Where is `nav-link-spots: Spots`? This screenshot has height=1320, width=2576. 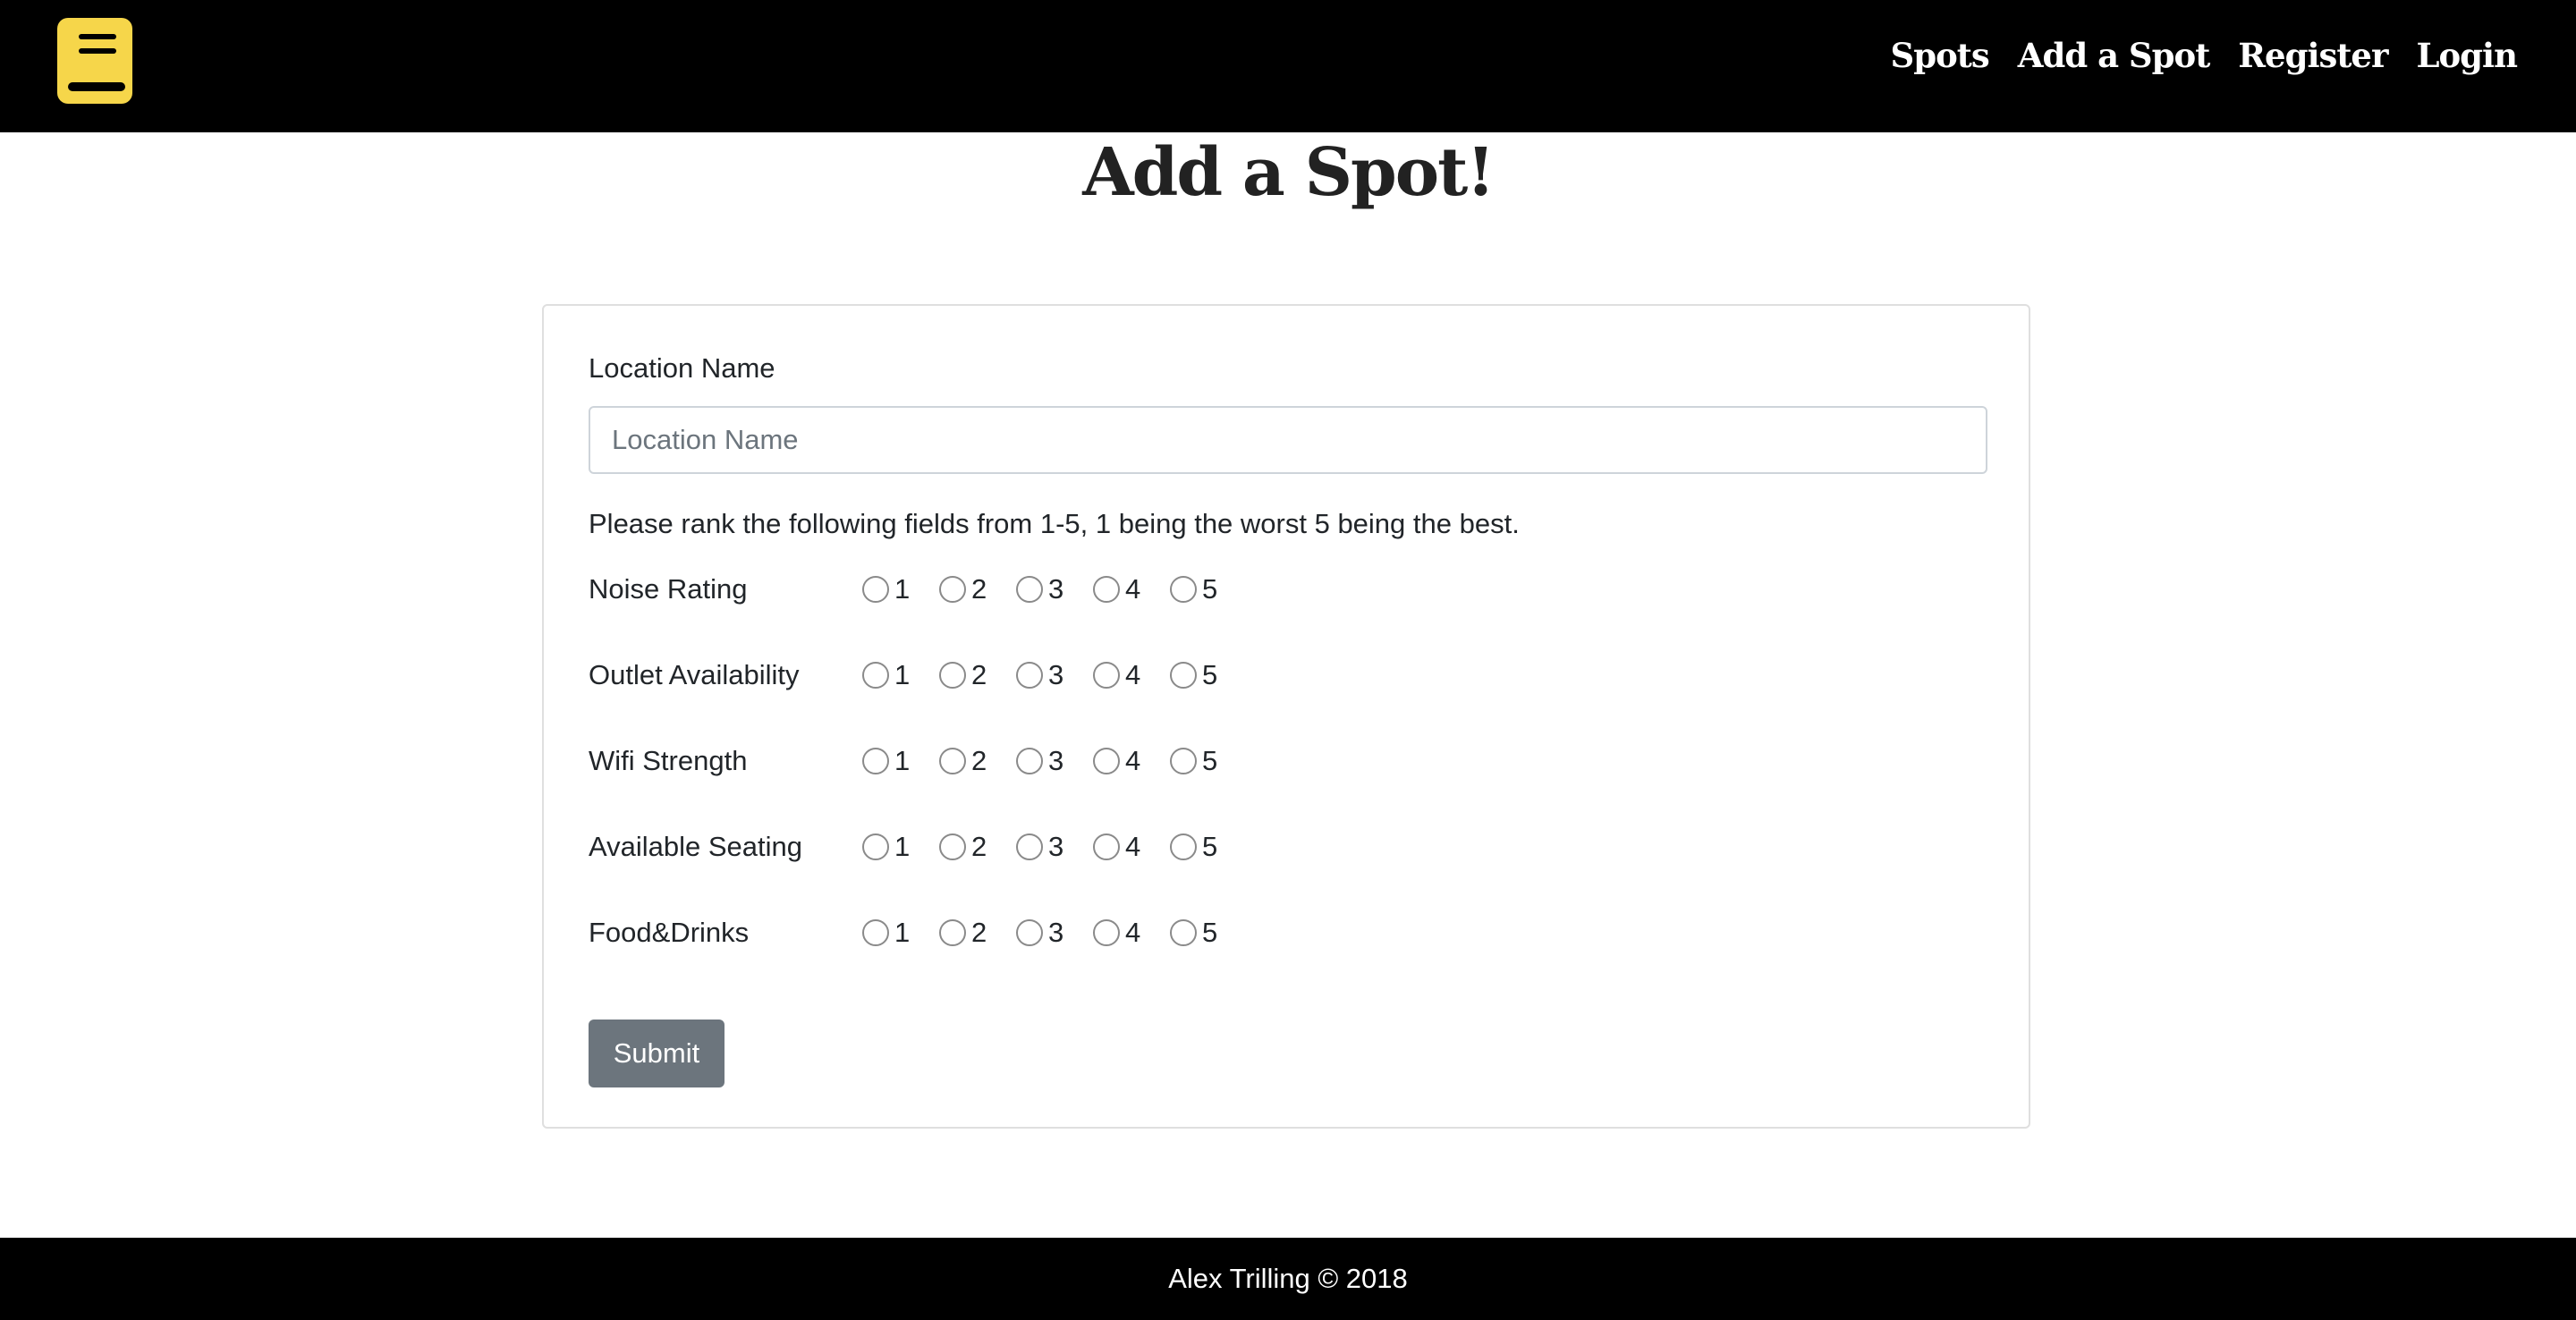 nav-link-spots: Spots is located at coordinates (1940, 55).